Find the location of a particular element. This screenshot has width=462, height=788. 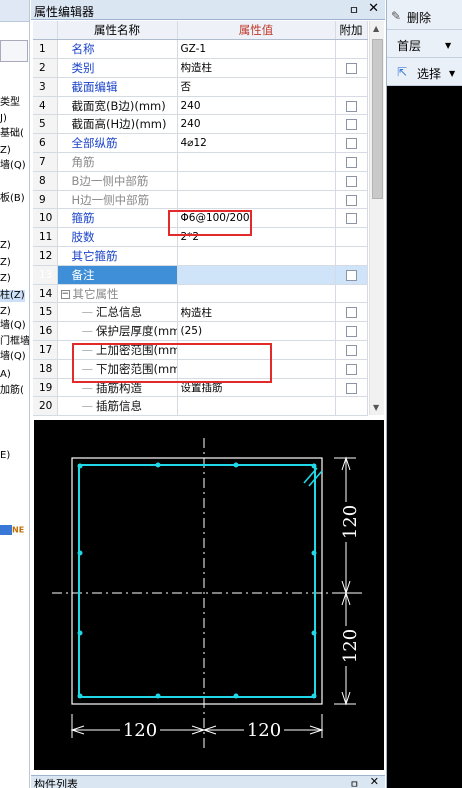

property-row: 20— 插筋信息 is located at coordinates (200, 406).